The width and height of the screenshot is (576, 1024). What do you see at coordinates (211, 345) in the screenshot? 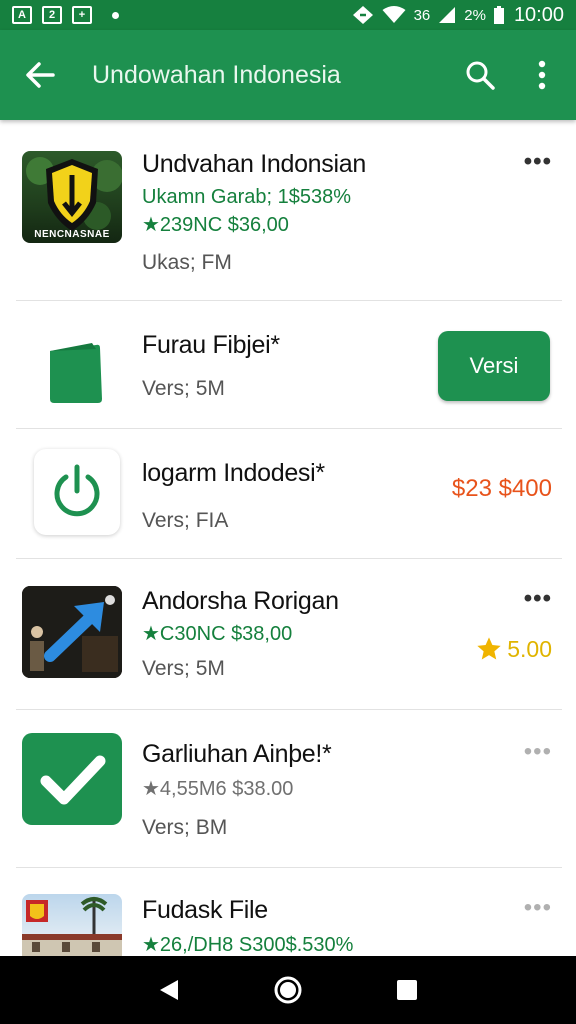
I see `app-title: Furau Fibjei*` at bounding box center [211, 345].